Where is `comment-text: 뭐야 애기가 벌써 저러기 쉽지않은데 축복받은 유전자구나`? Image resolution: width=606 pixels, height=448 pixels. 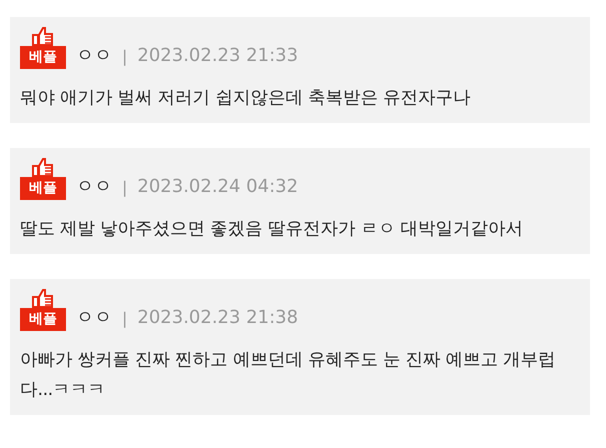 comment-text: 뭐야 애기가 벌써 저러기 쉽지않은데 축복받은 유전자구나 is located at coordinates (246, 98).